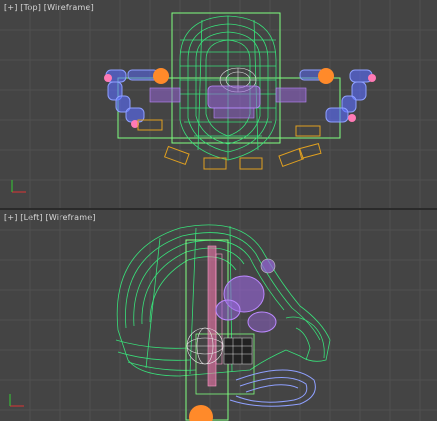 The height and width of the screenshot is (421, 437). I want to click on mech-panel-side, so click(238, 351).